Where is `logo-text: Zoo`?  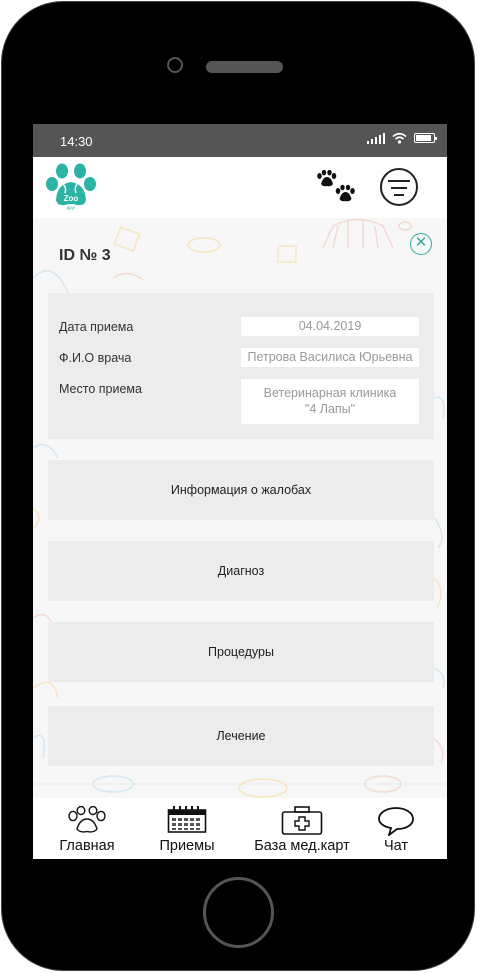
logo-text: Zoo is located at coordinates (71, 198).